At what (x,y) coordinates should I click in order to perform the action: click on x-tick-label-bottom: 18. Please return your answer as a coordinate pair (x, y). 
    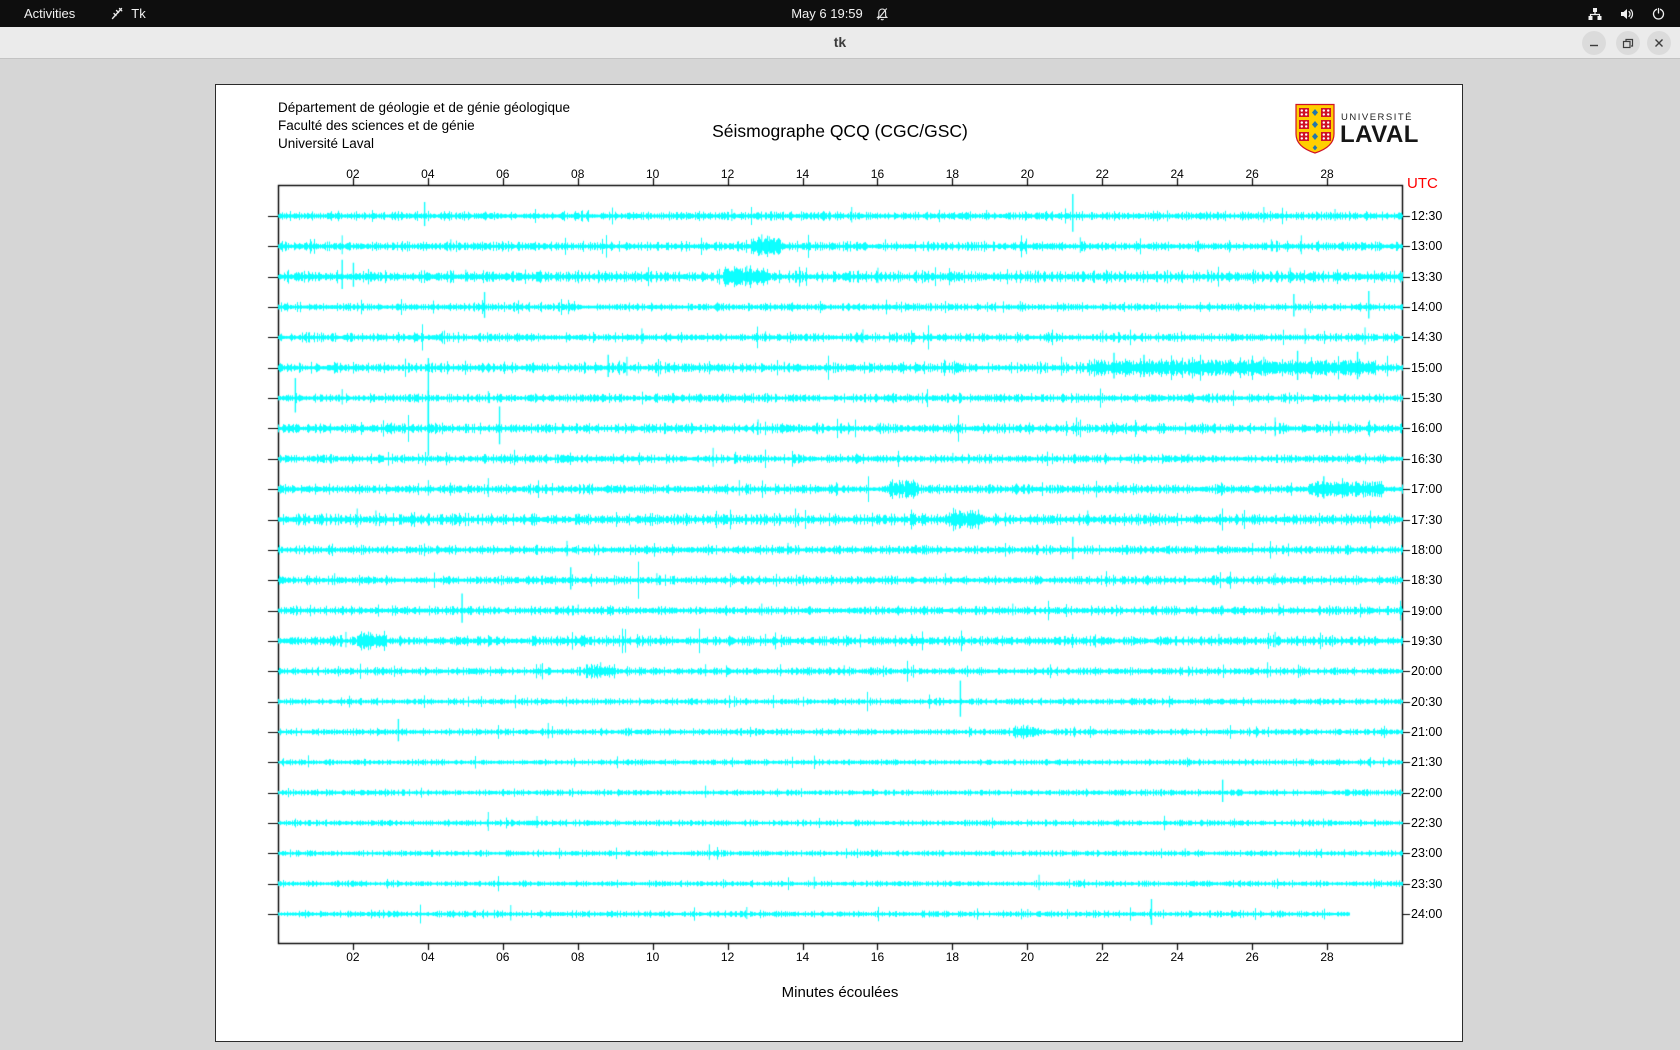
    Looking at the image, I should click on (952, 957).